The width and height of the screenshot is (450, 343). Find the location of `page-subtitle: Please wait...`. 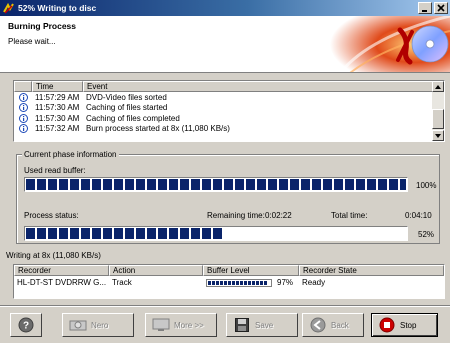

page-subtitle: Please wait... is located at coordinates (32, 41).